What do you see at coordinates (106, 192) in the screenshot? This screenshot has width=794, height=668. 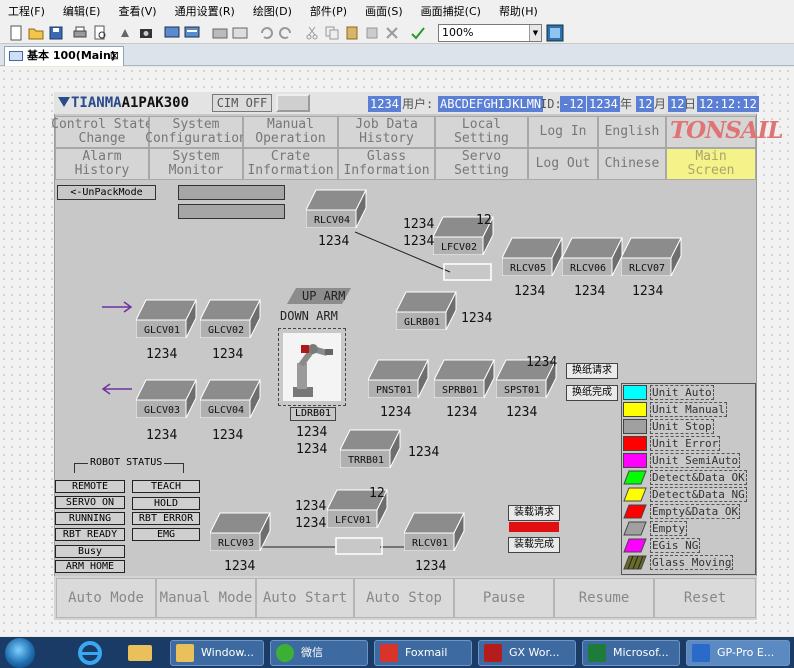 I see `unpack-mode-button: <-UnPackMode` at bounding box center [106, 192].